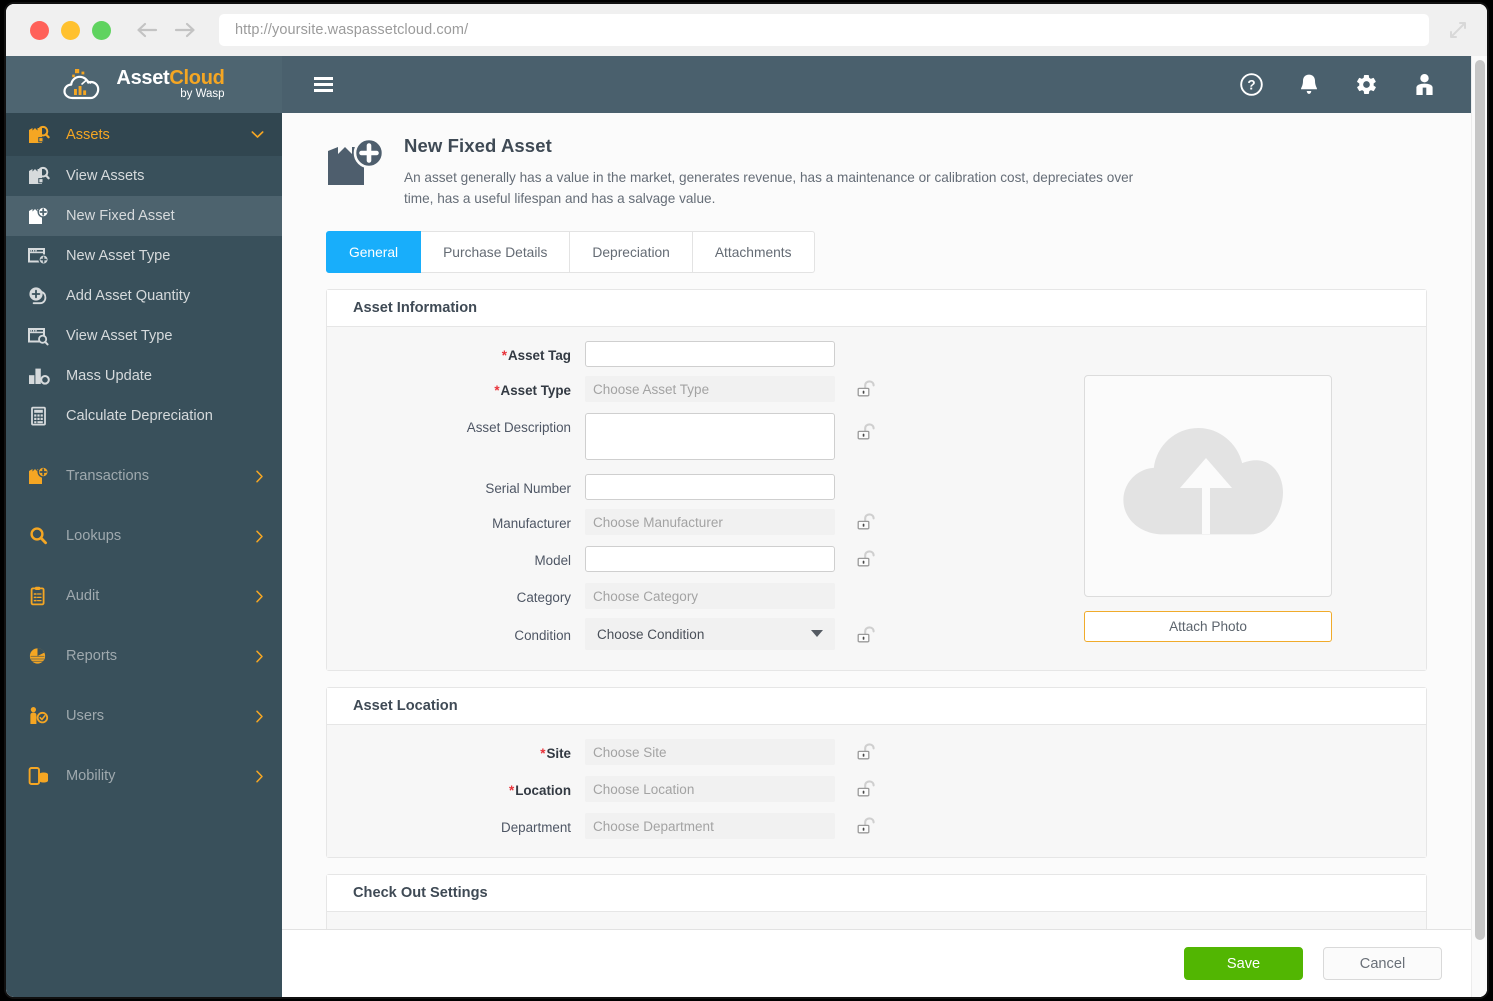 This screenshot has width=1493, height=1001. I want to click on sidebar-item-new-fixed-asset: New Fixed Asset, so click(144, 216).